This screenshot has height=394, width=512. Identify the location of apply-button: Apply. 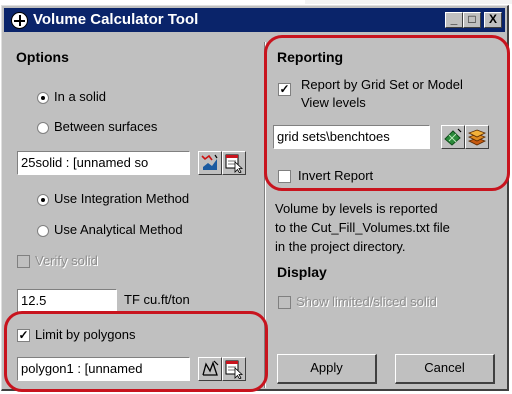
(327, 369).